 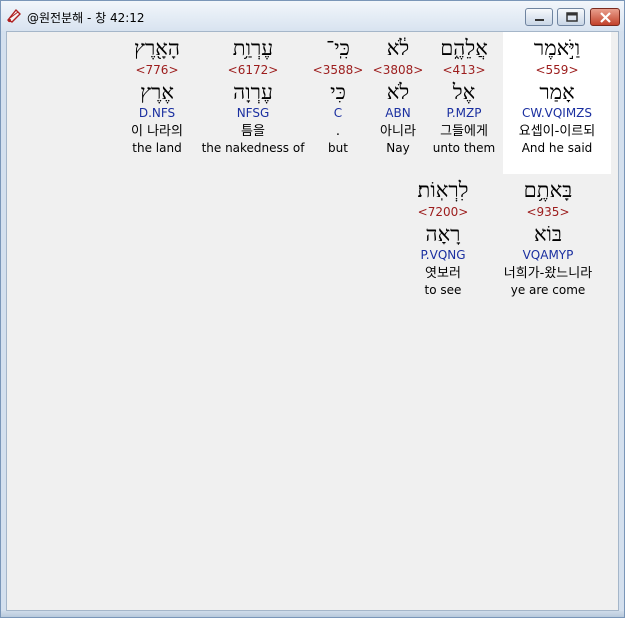 I want to click on morphology-code: P.MZP, so click(x=464, y=113).